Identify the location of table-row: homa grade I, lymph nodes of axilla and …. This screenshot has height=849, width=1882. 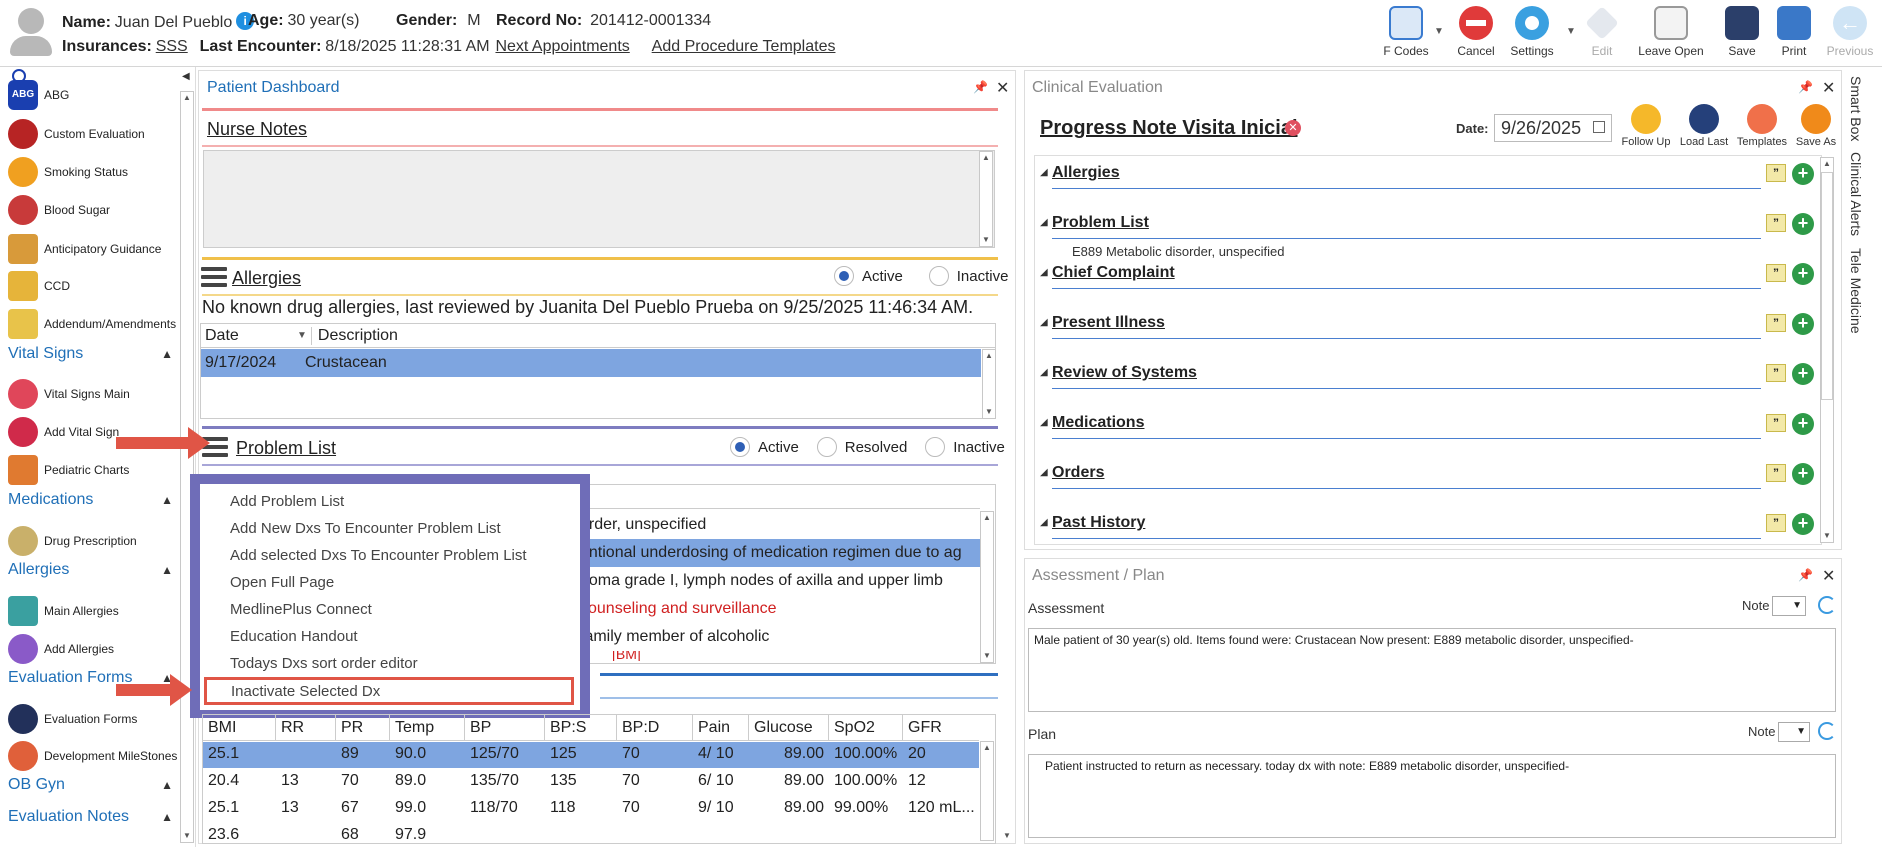
(780, 581).